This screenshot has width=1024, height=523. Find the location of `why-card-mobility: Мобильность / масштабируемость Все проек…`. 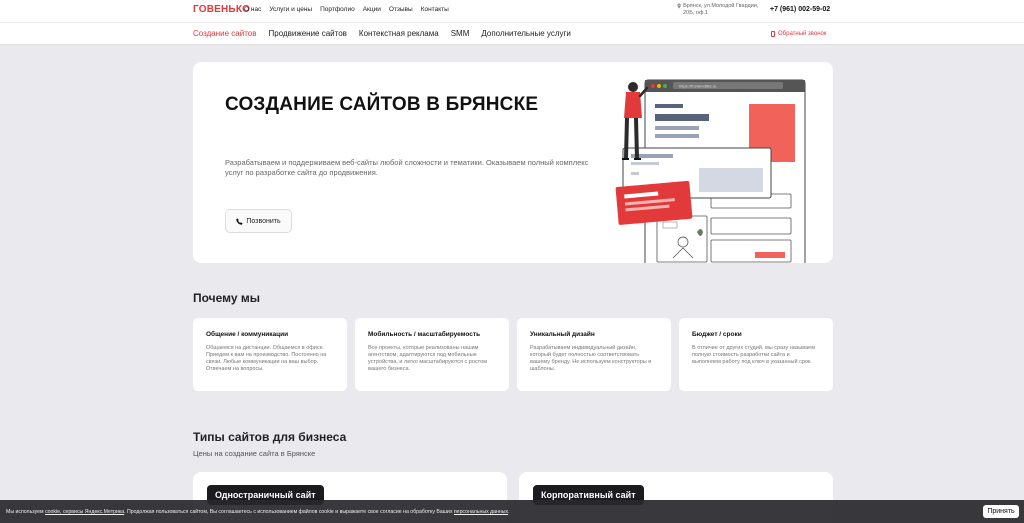

why-card-mobility: Мобильность / масштабируемость Все проек… is located at coordinates (432, 354).